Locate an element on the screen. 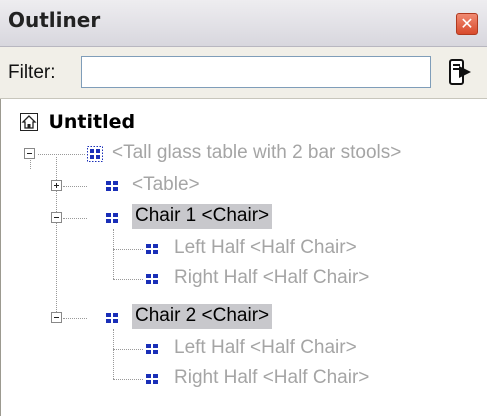 Image resolution: width=487 pixels, height=416 pixels. filter-bar: Filter: is located at coordinates (243, 73).